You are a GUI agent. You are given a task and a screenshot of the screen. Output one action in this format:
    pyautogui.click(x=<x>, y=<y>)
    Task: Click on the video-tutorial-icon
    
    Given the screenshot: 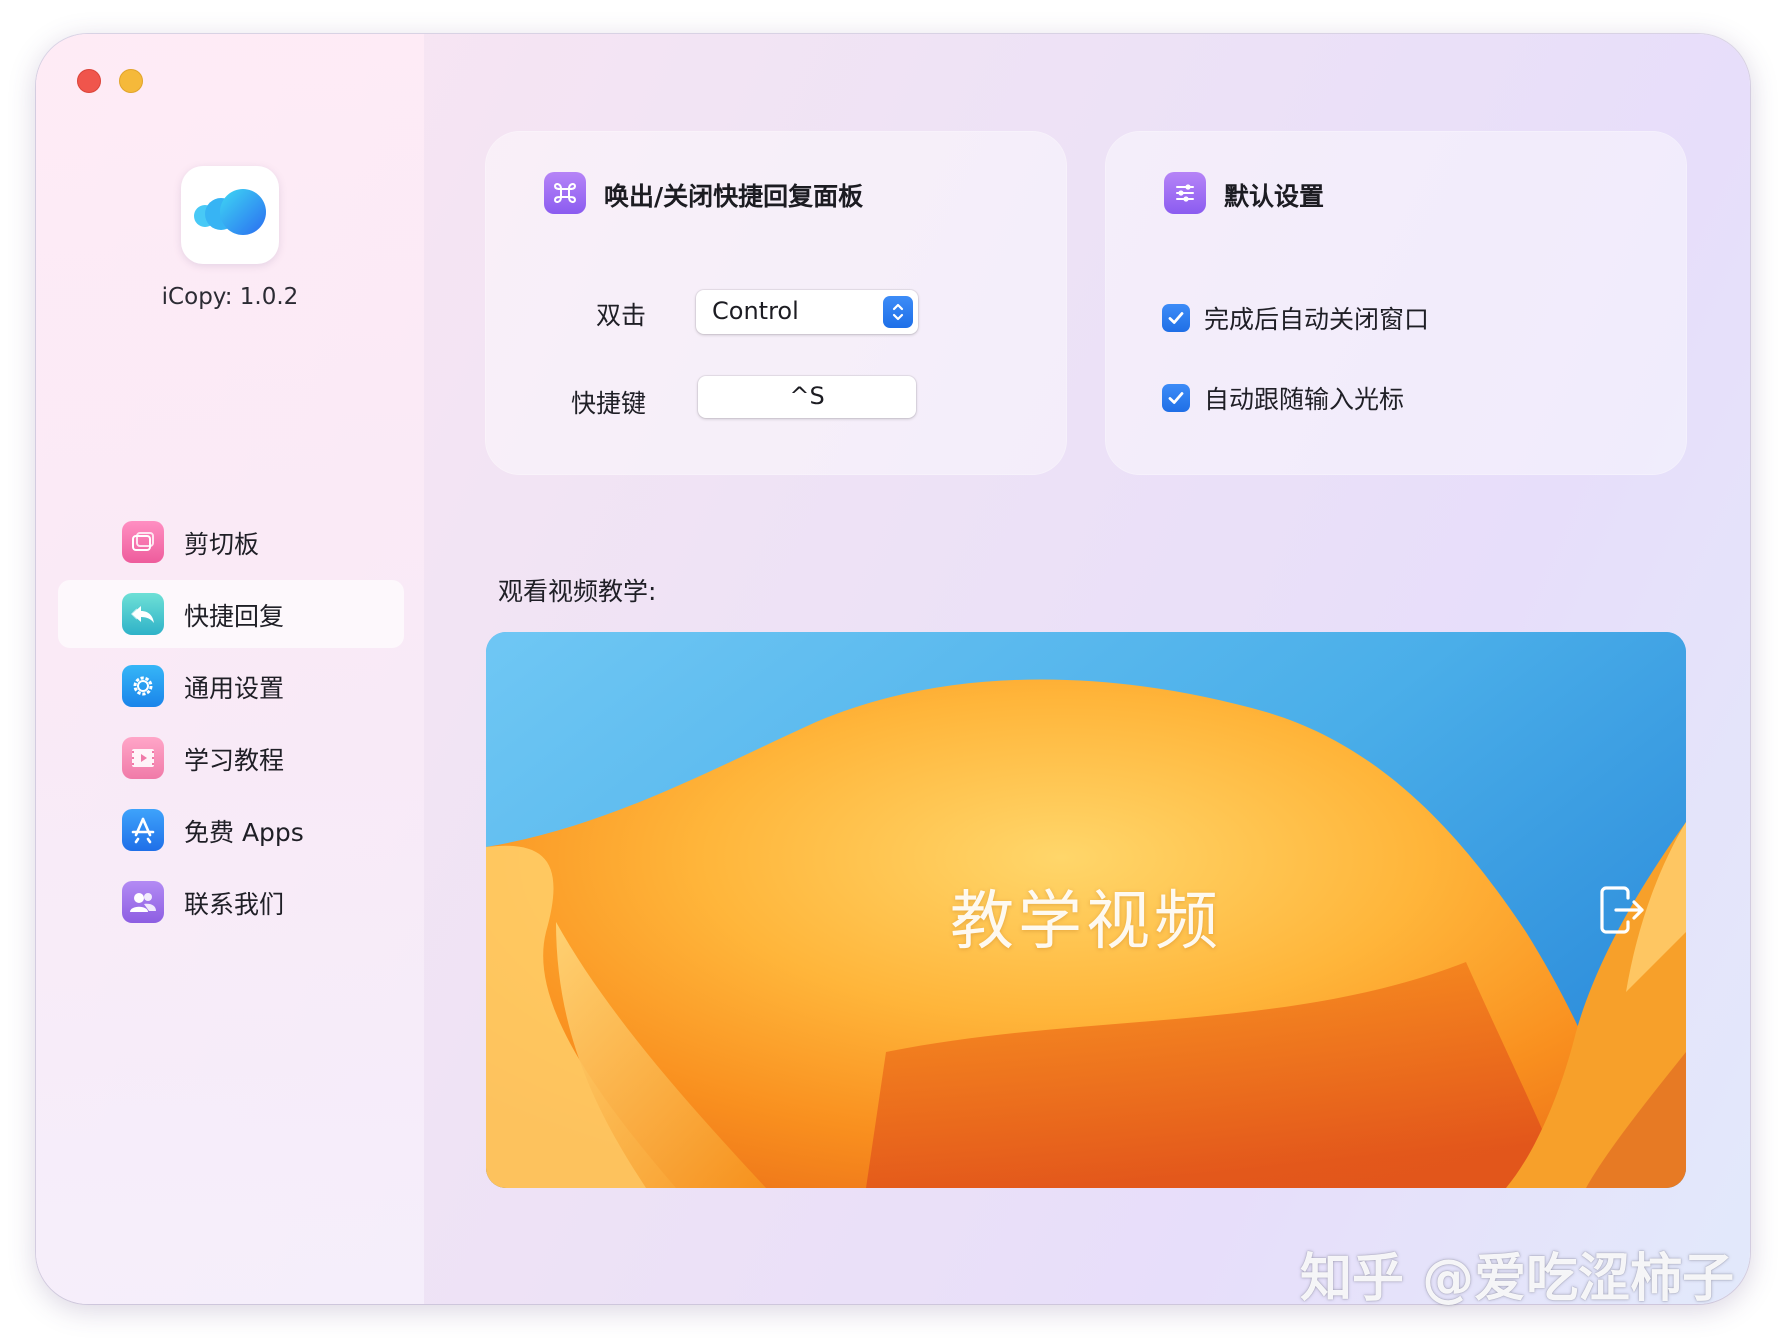 What is the action you would take?
    pyautogui.click(x=143, y=758)
    